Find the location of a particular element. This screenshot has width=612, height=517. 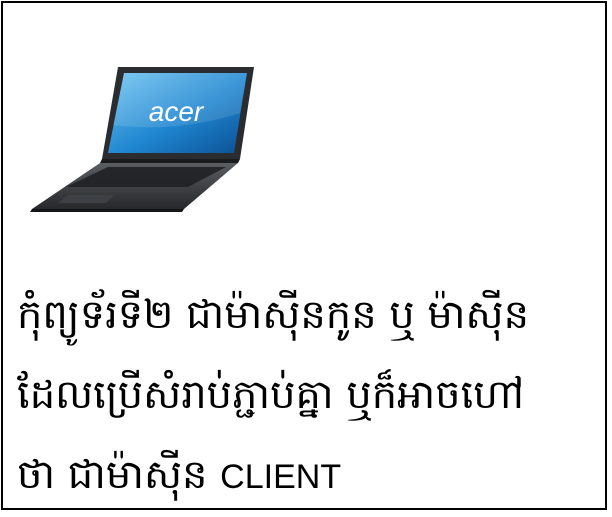

laptop-image: acer is located at coordinates (143, 138).